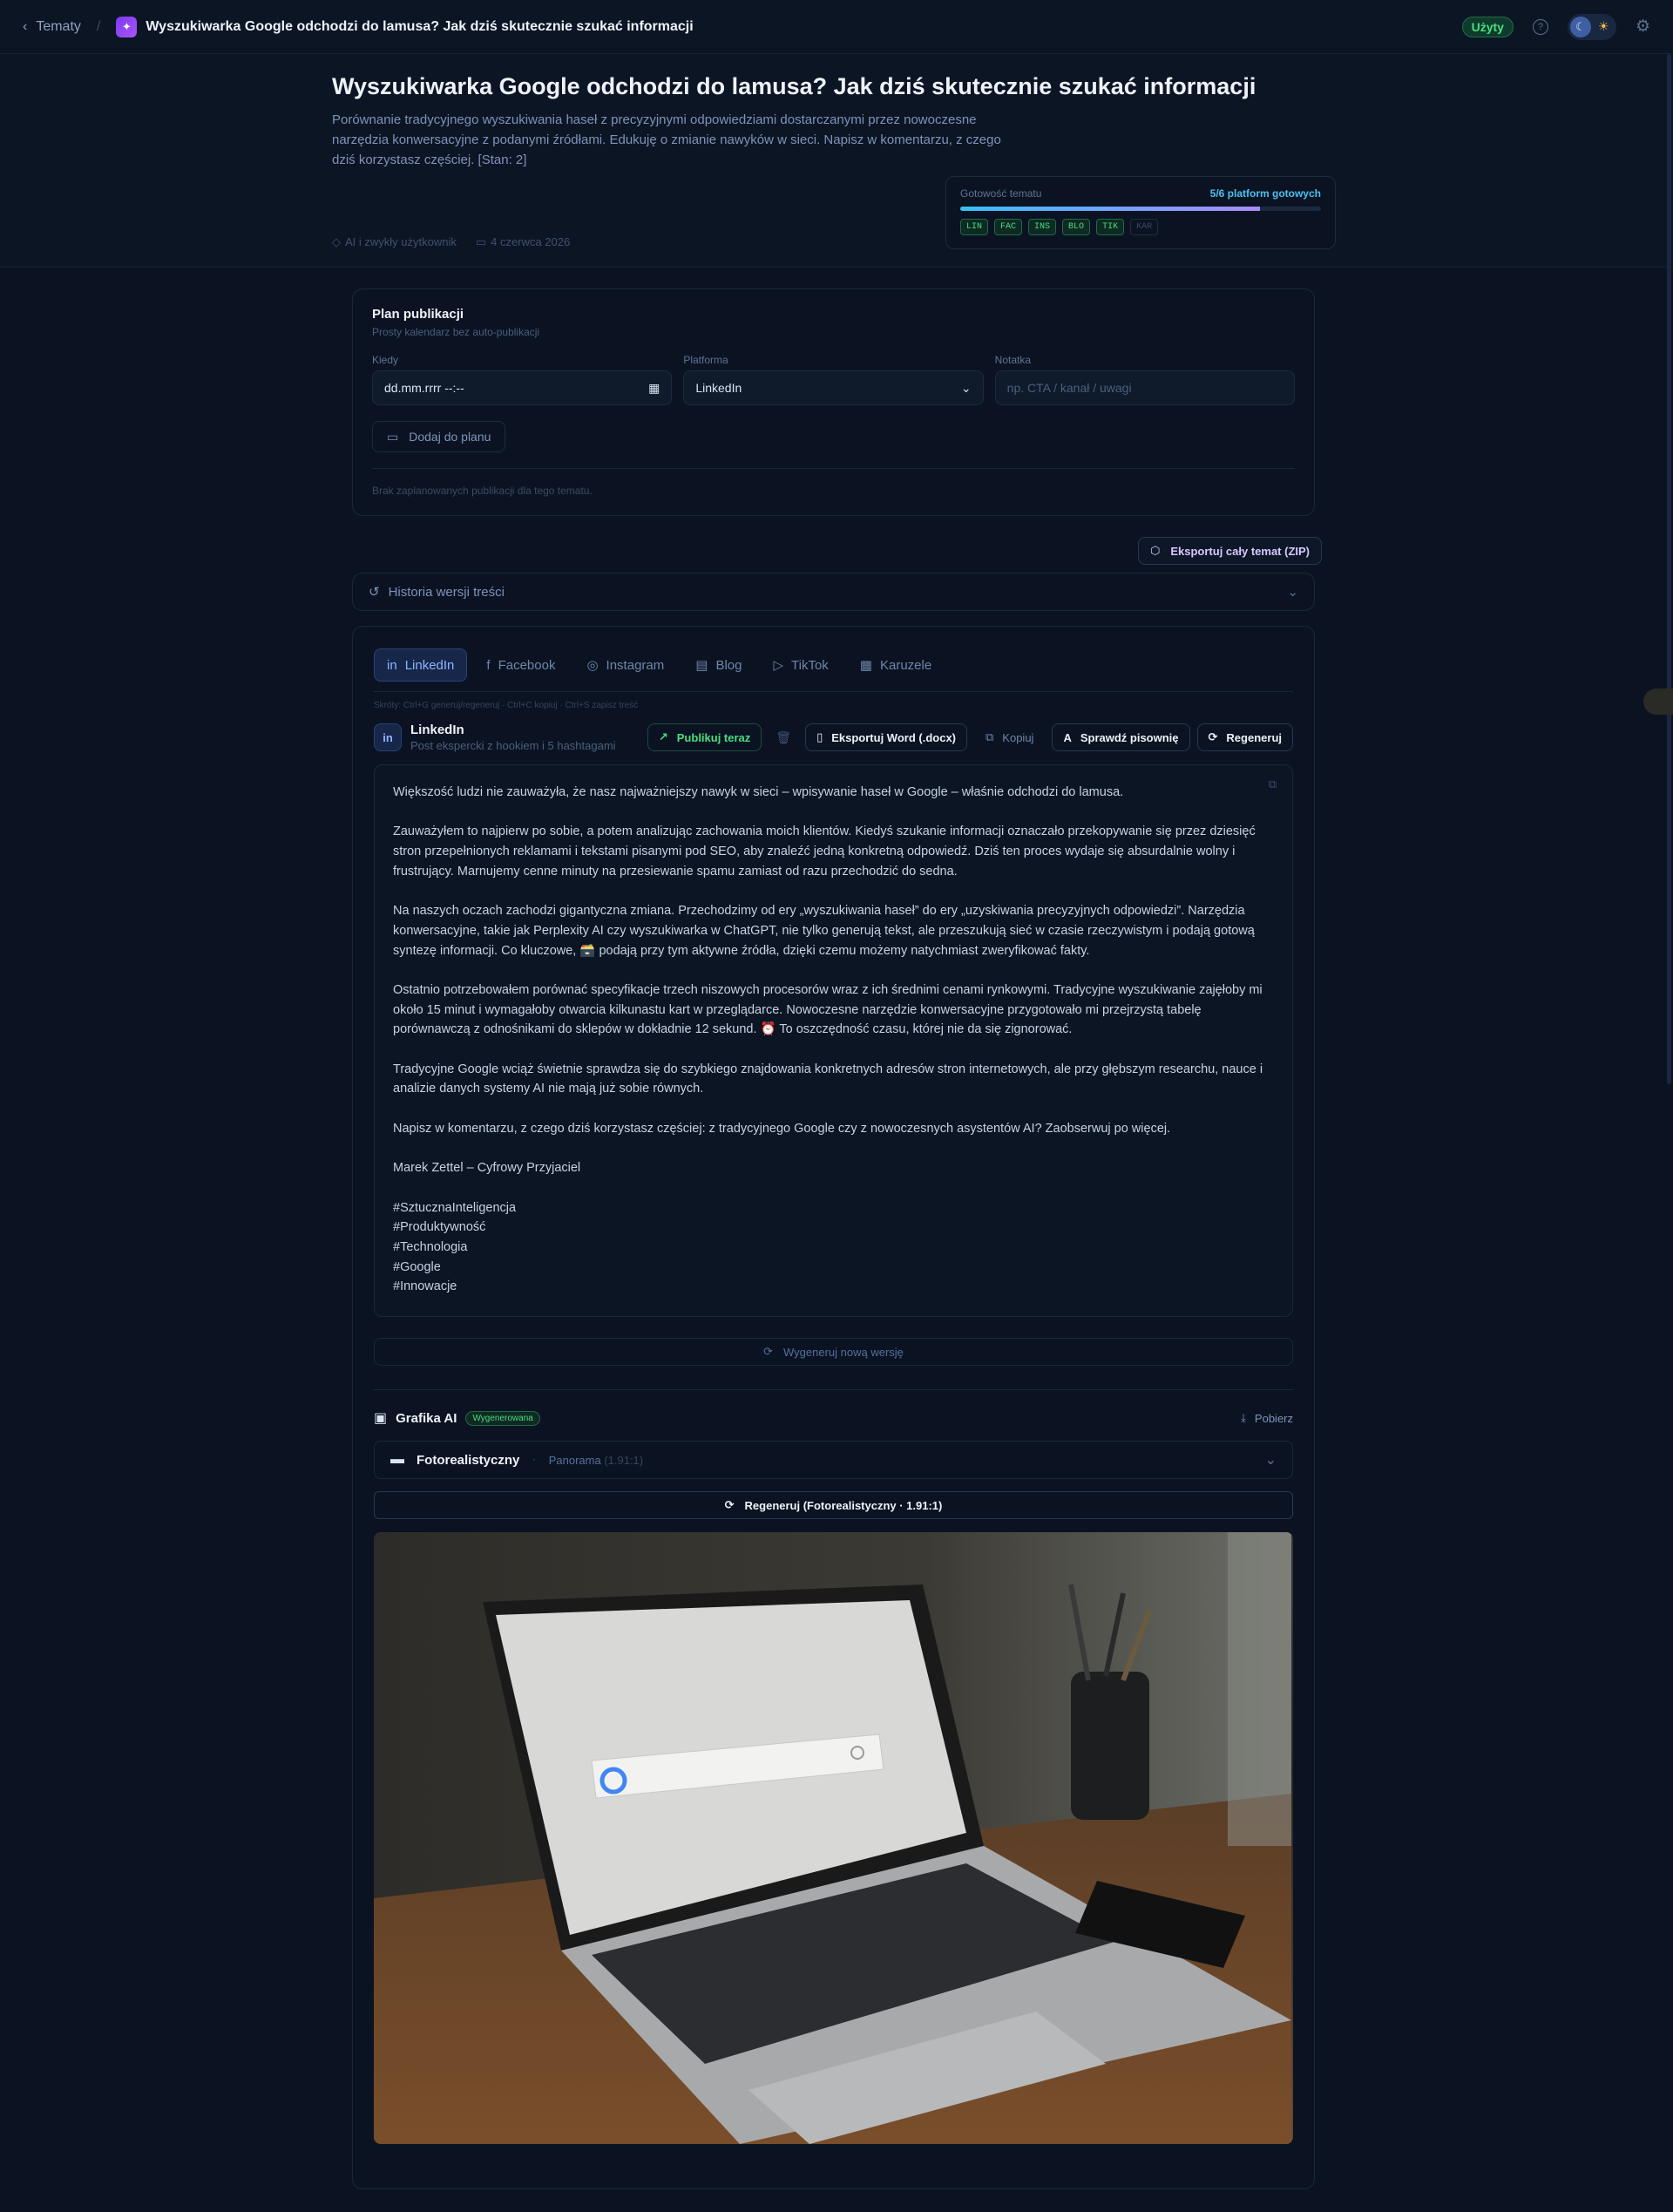 Image resolution: width=1673 pixels, height=2212 pixels. I want to click on readiness-value: 5/6 platform gotowych, so click(1265, 193).